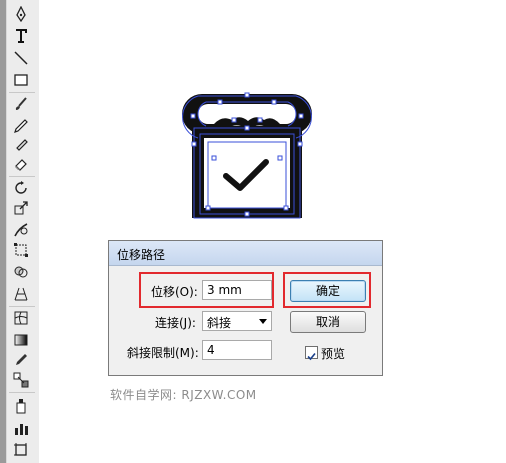  What do you see at coordinates (328, 322) in the screenshot?
I see `cancel-button: 取消` at bounding box center [328, 322].